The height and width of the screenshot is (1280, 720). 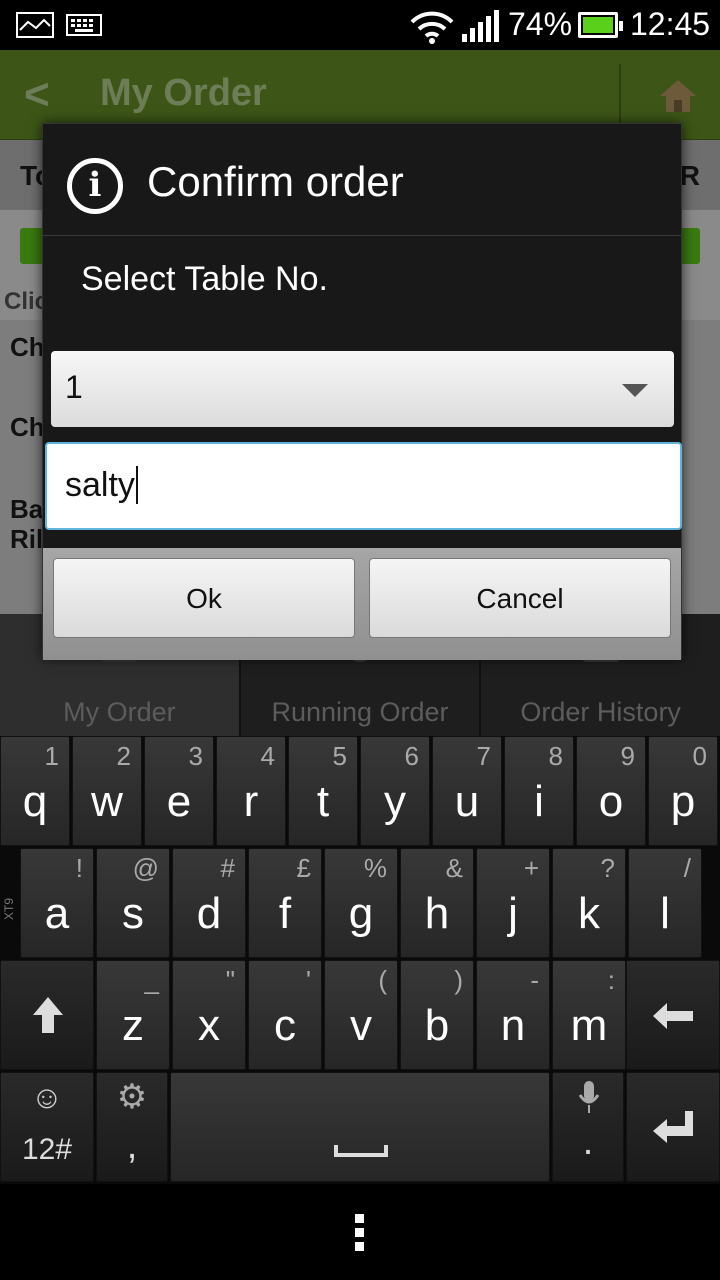 I want to click on key-label: n, so click(x=513, y=1025).